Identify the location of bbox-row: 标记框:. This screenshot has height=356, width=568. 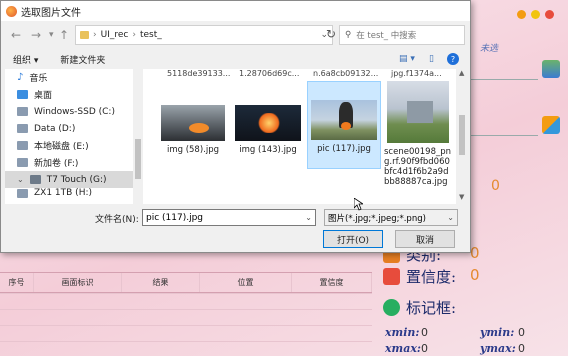
(419, 307).